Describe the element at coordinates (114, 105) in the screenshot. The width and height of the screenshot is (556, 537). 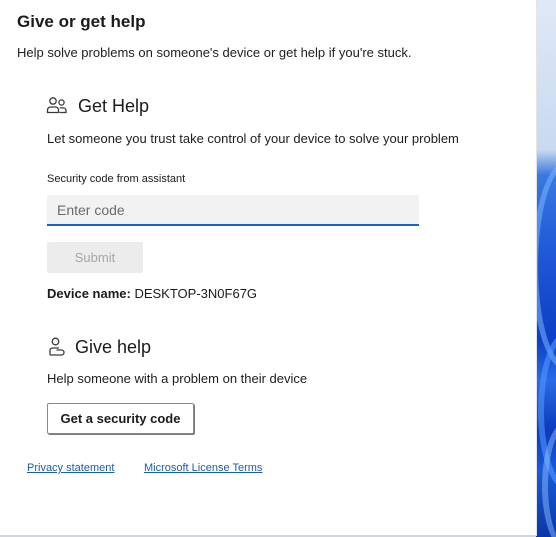
I see `get-help-title: Get Help` at that location.